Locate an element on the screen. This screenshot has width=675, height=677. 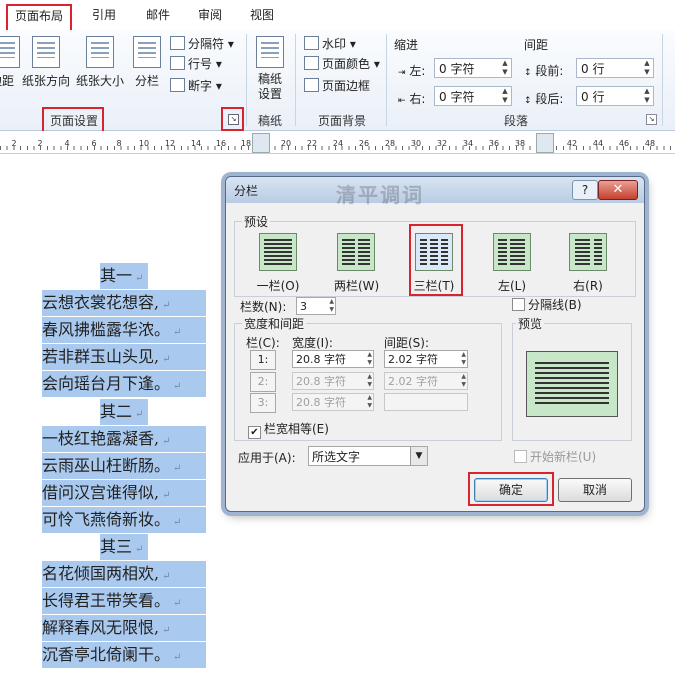
draft-group-label: 稿纸 is located at coordinates (269, 121).